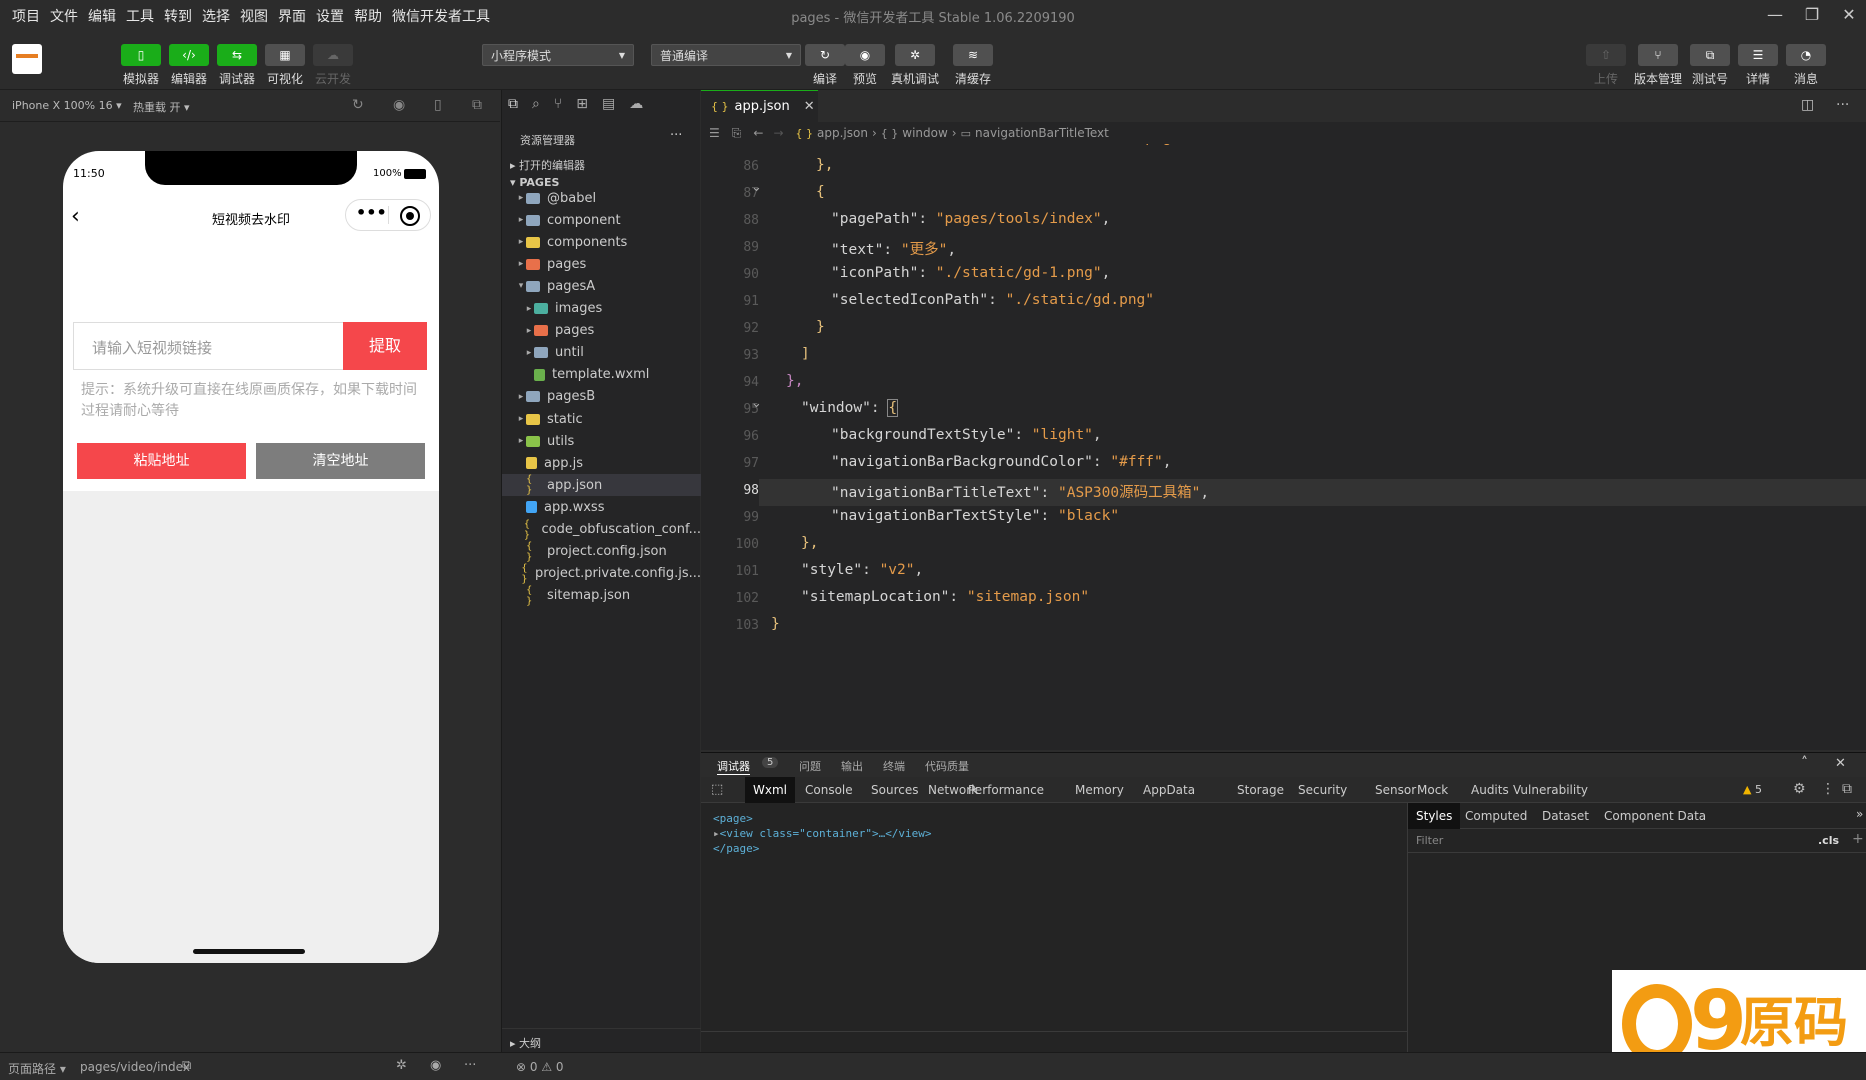  Describe the element at coordinates (1849, 15) in the screenshot. I see `close-window-button: ✕` at that location.